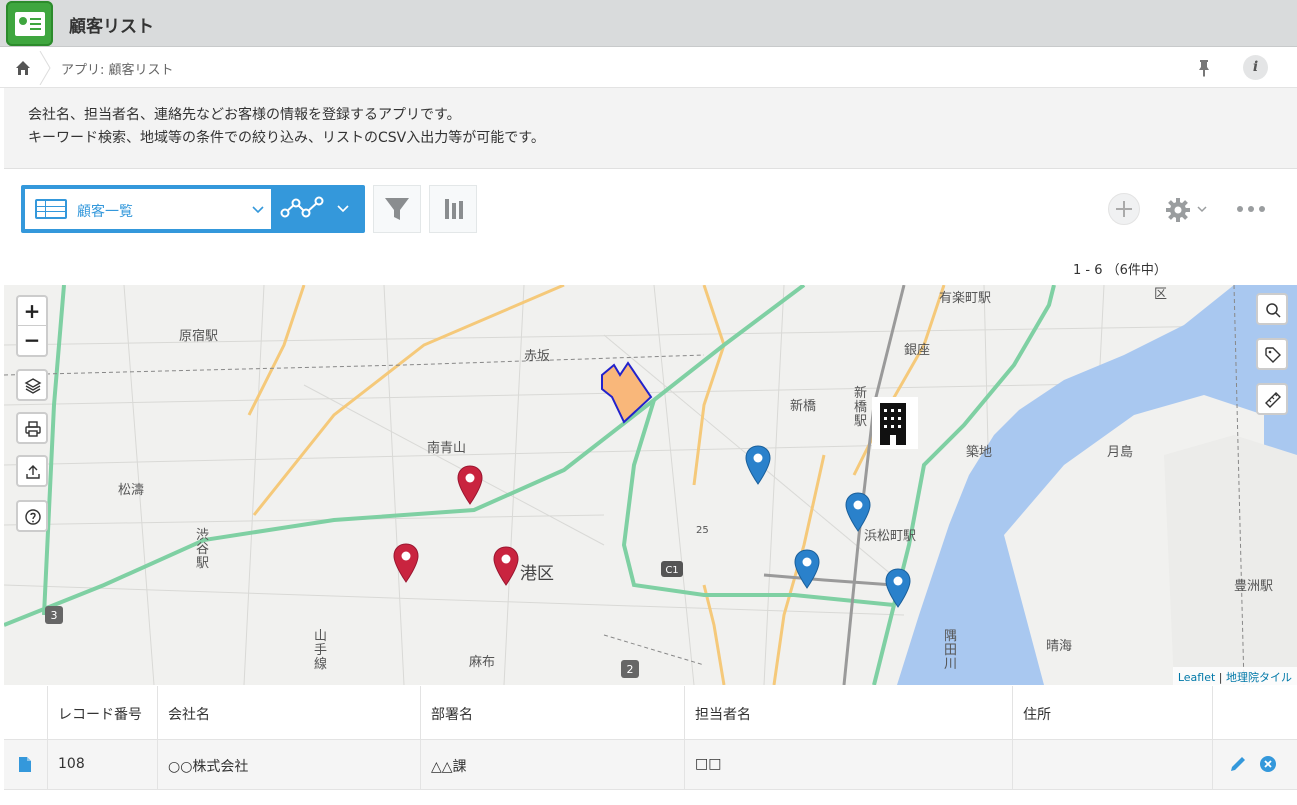 Image resolution: width=1297 pixels, height=805 pixels. Describe the element at coordinates (105, 212) in the screenshot. I see `view-name: 顧客一覧` at that location.